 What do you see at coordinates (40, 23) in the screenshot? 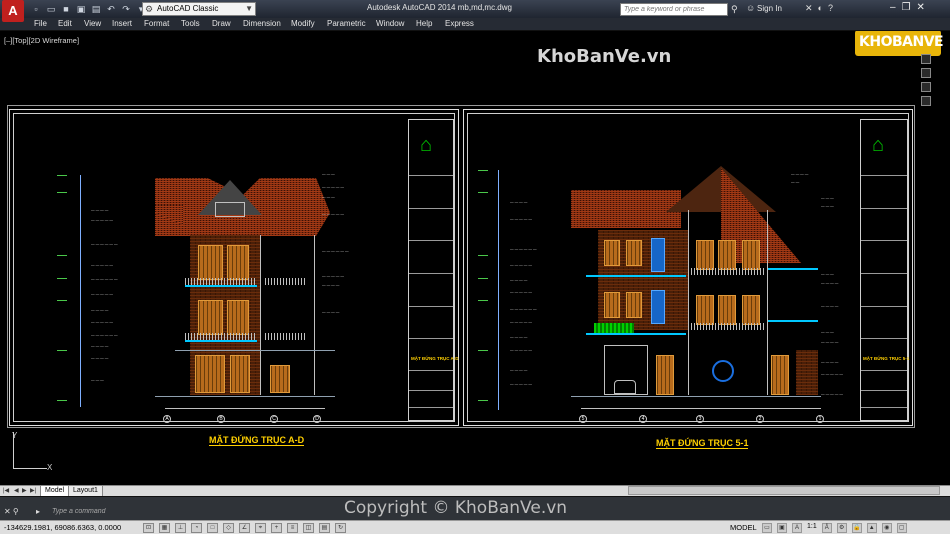
I see `menu-file: File` at bounding box center [40, 23].